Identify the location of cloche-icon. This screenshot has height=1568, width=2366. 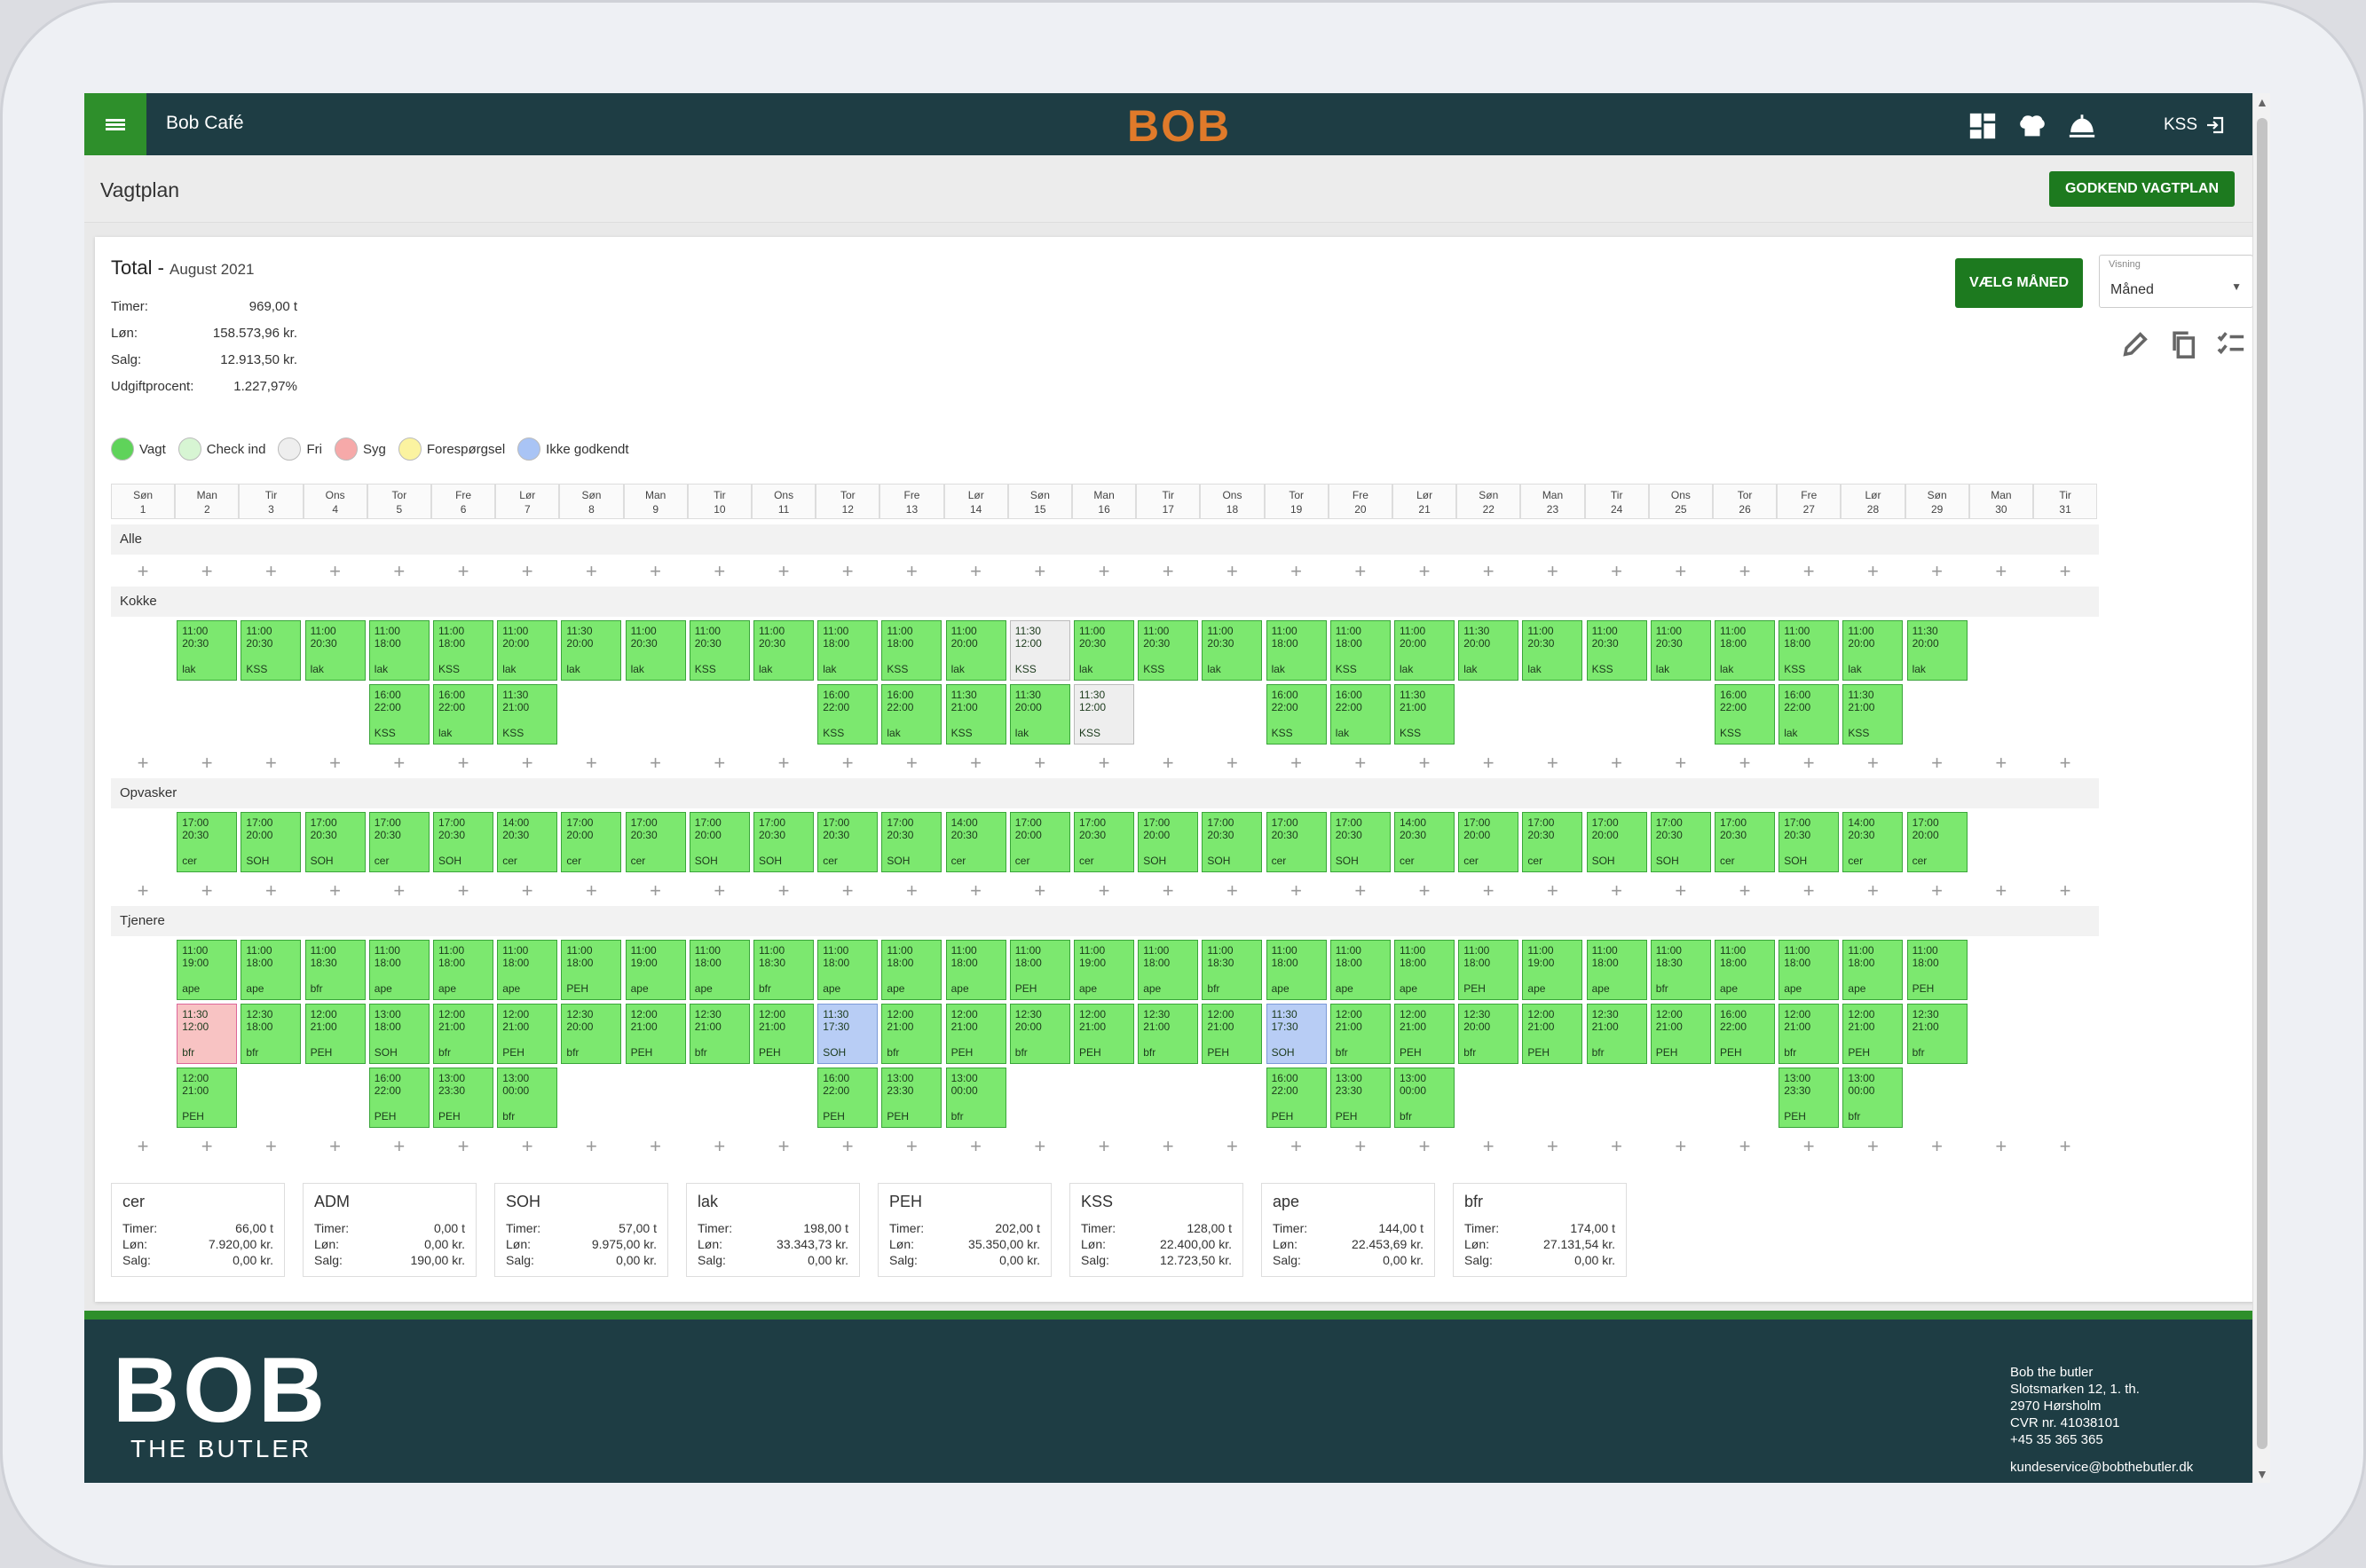
(2082, 126).